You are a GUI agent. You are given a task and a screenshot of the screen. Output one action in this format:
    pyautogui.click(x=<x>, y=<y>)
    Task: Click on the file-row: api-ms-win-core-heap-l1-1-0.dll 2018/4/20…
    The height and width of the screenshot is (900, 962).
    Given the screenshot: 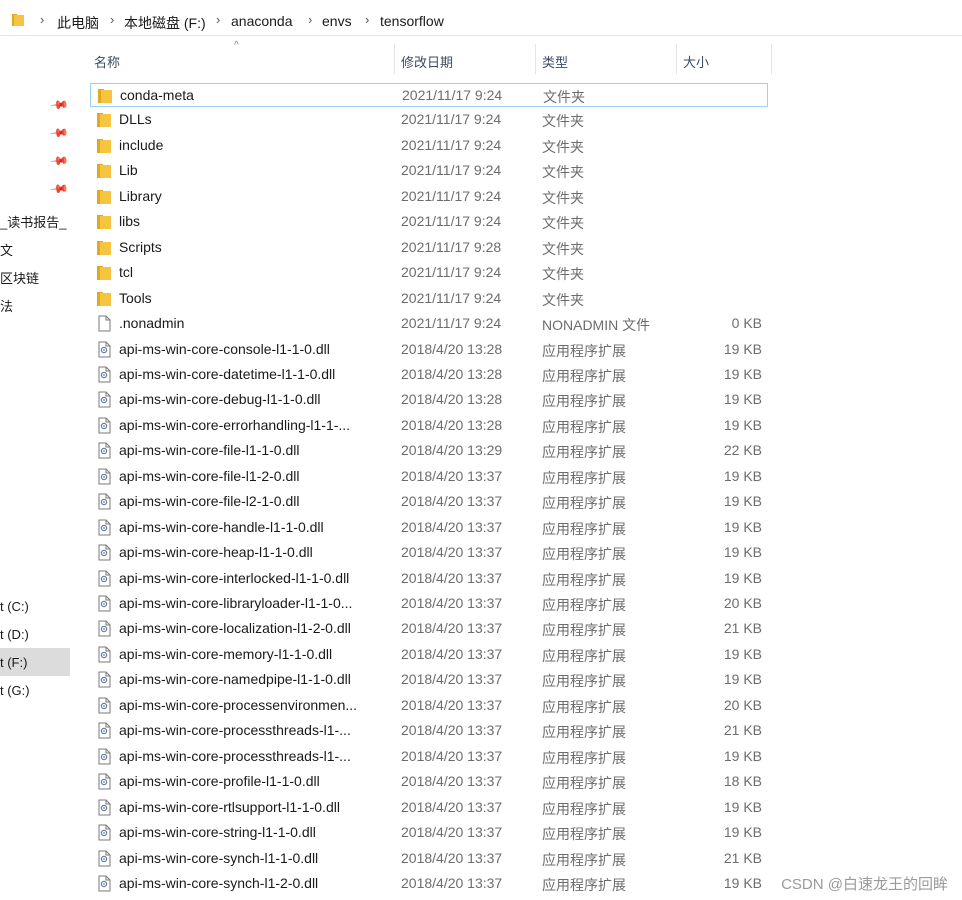 What is the action you would take?
    pyautogui.click(x=429, y=553)
    